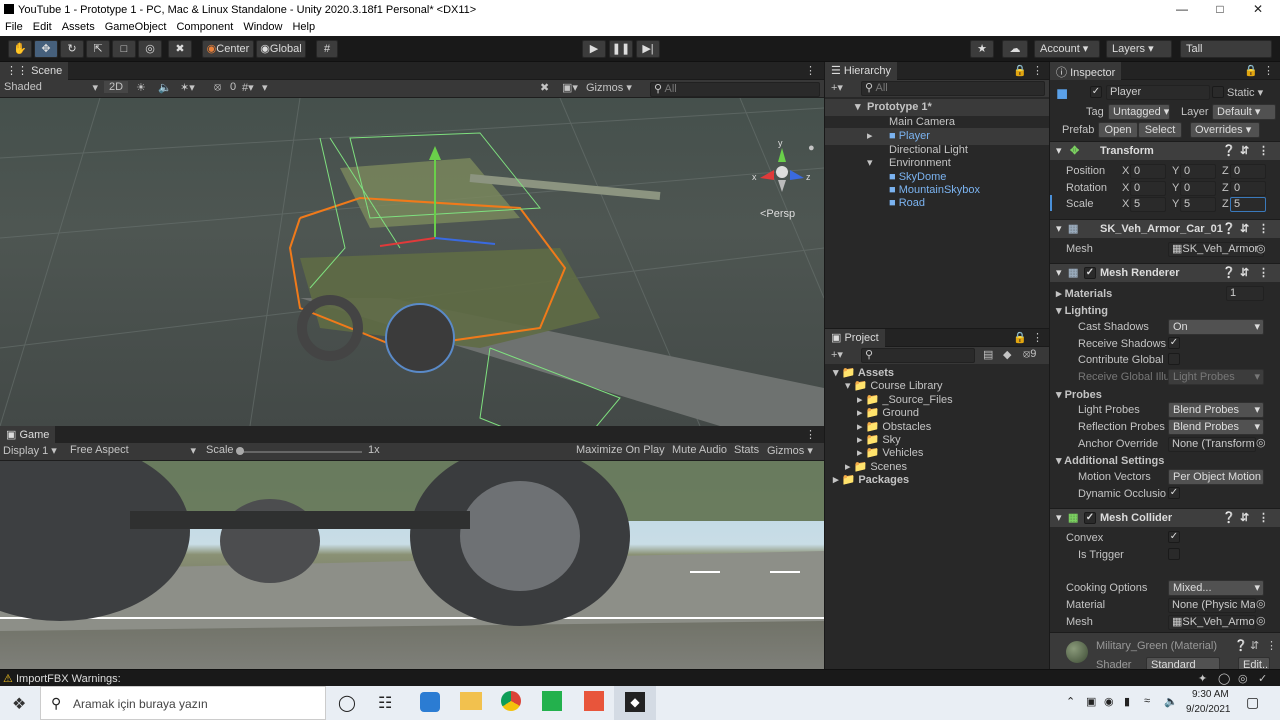  Describe the element at coordinates (1015, 49) in the screenshot. I see `cloud-icon: ☁` at that location.